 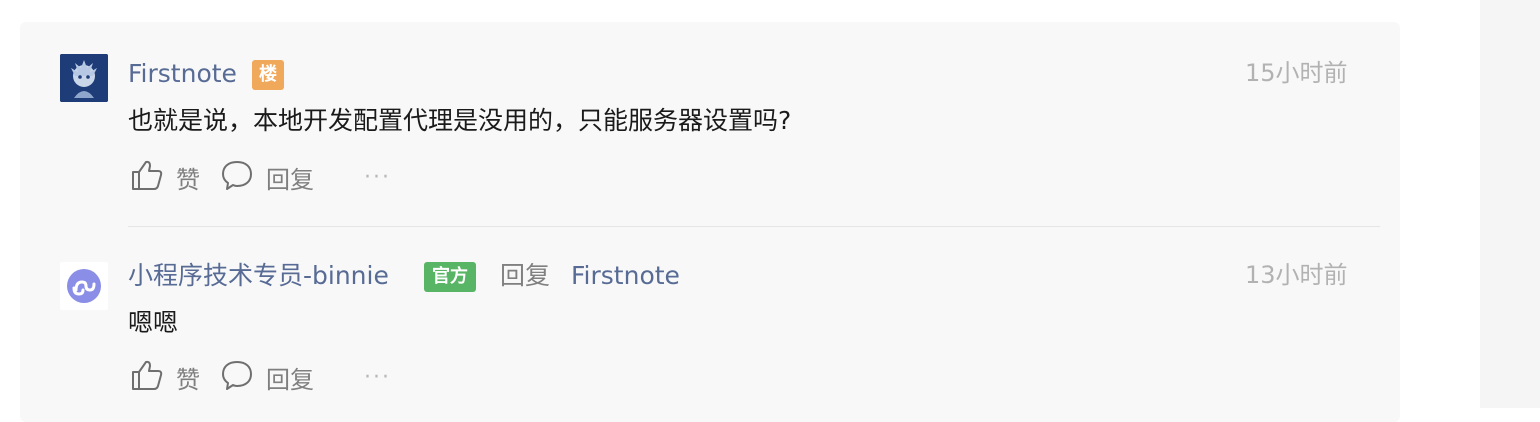 What do you see at coordinates (268, 75) in the screenshot?
I see `floor-badge: 楼` at bounding box center [268, 75].